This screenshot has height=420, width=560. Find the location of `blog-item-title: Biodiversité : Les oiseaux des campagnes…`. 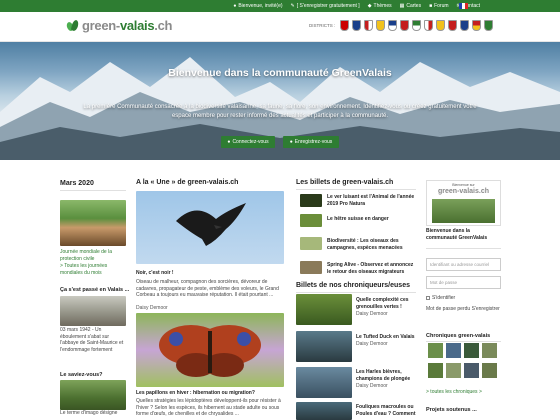

blog-item-title: Biodiversité : Les oiseaux des campagnes… is located at coordinates (372, 244).